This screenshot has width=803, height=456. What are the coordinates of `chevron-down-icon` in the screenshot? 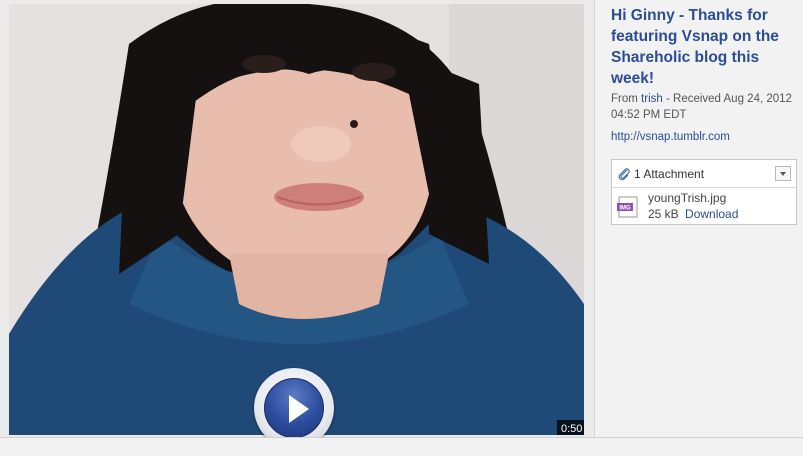 It's located at (783, 174).